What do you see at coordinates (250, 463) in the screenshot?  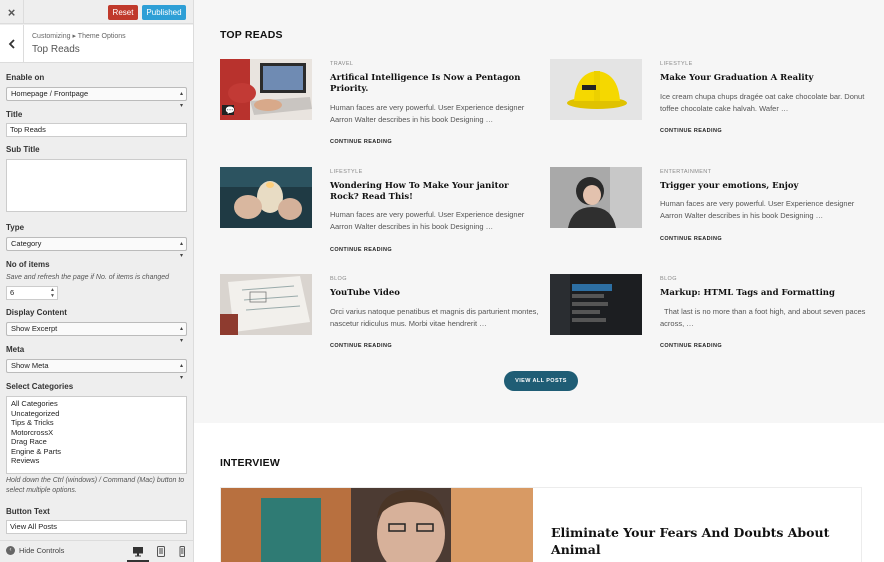 I see `interview-heading: INTERVIEW` at bounding box center [250, 463].